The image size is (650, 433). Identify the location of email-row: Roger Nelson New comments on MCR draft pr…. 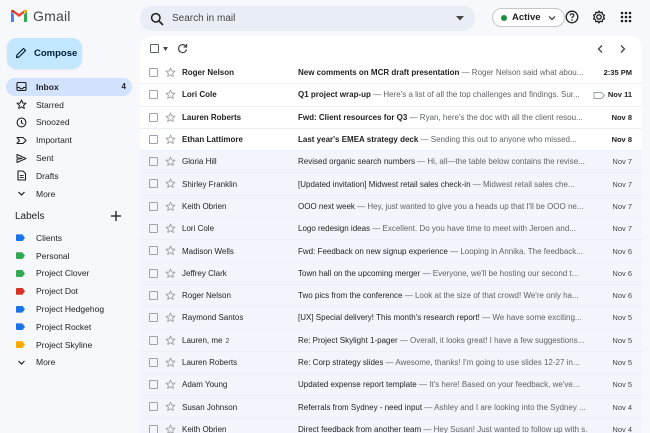
(391, 73).